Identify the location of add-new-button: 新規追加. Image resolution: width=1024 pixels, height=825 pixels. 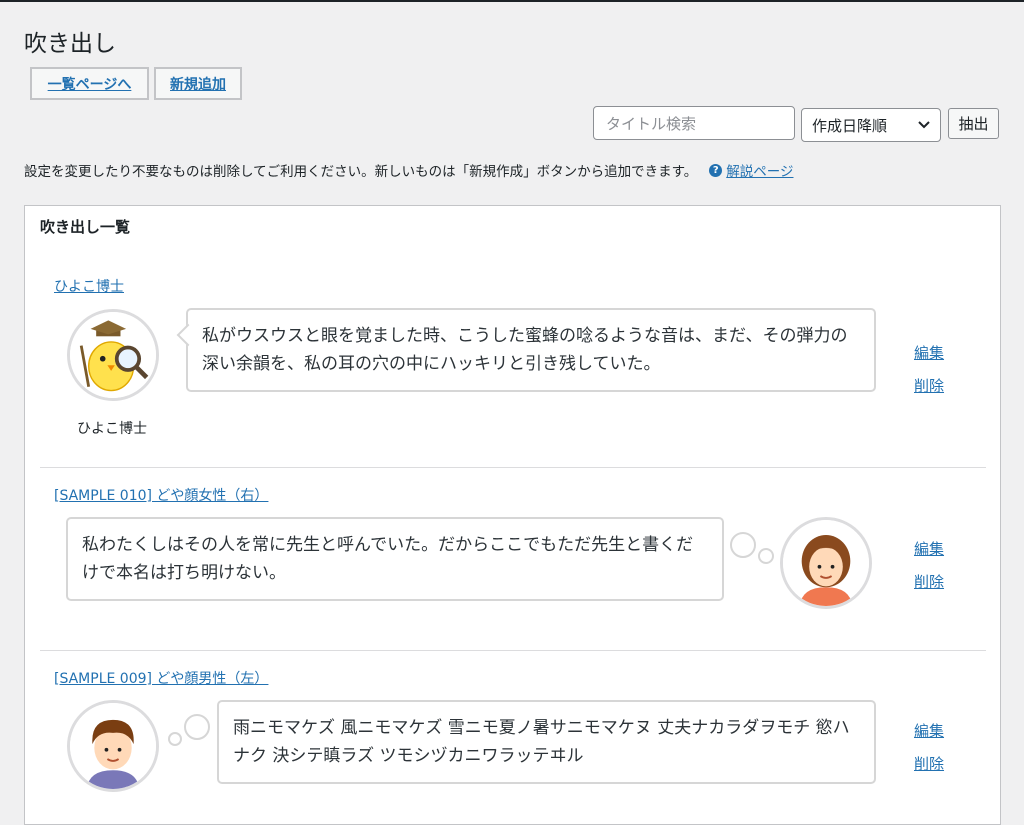
(198, 83).